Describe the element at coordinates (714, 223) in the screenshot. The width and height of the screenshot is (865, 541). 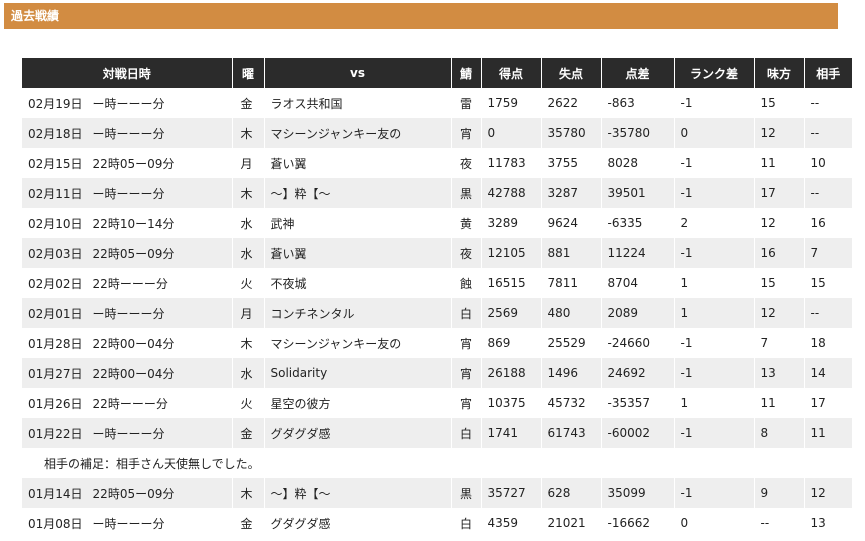
I see `cell-rank-diff: 2` at that location.